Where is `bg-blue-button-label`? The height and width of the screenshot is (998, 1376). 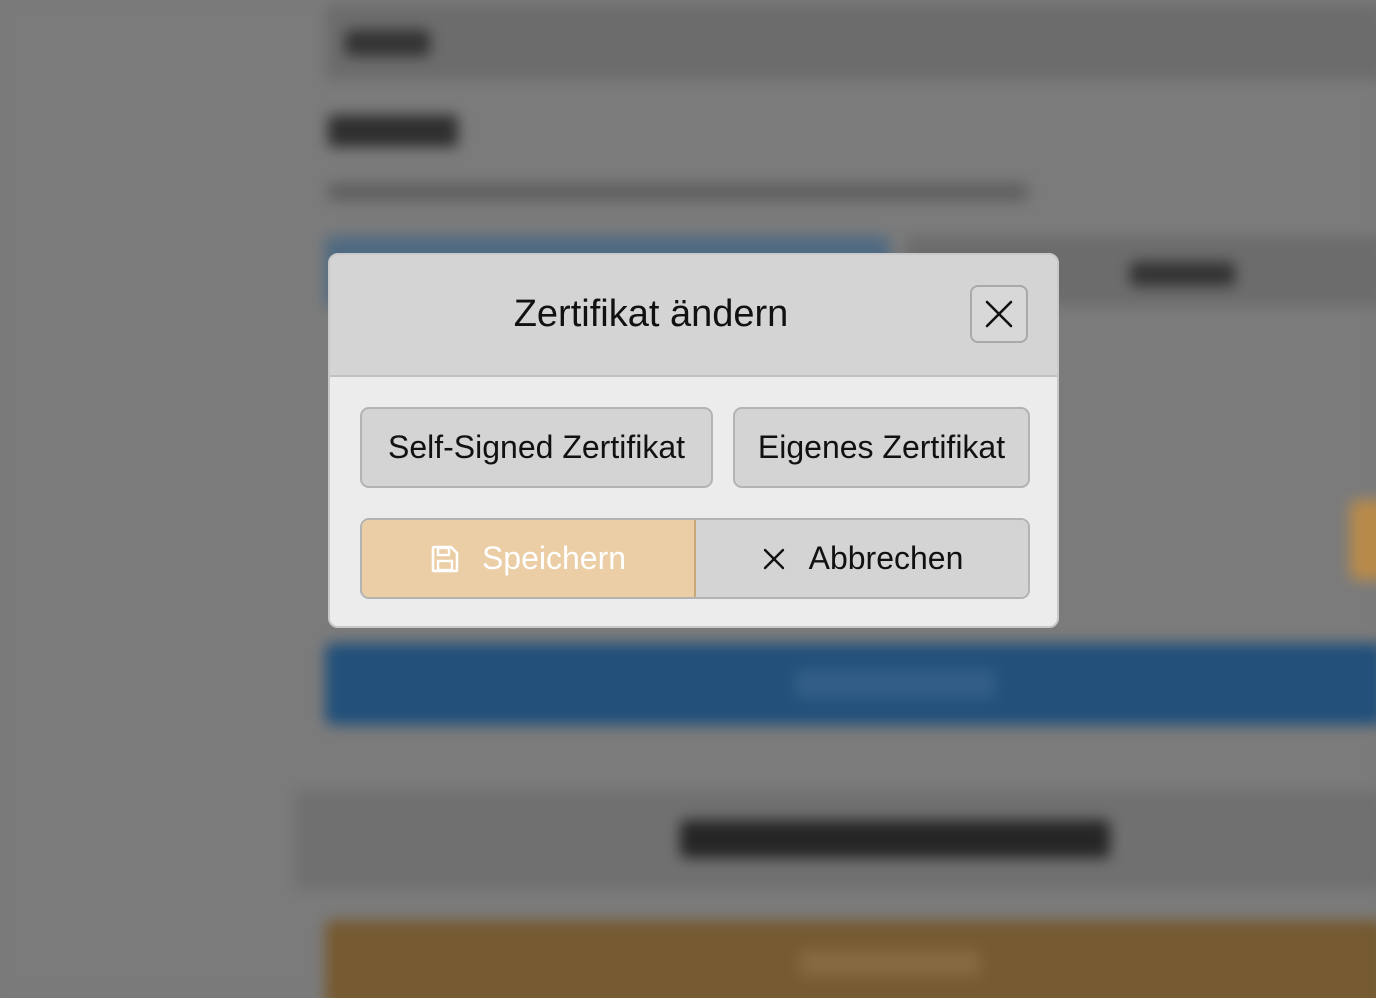
bg-blue-button-label is located at coordinates (895, 684).